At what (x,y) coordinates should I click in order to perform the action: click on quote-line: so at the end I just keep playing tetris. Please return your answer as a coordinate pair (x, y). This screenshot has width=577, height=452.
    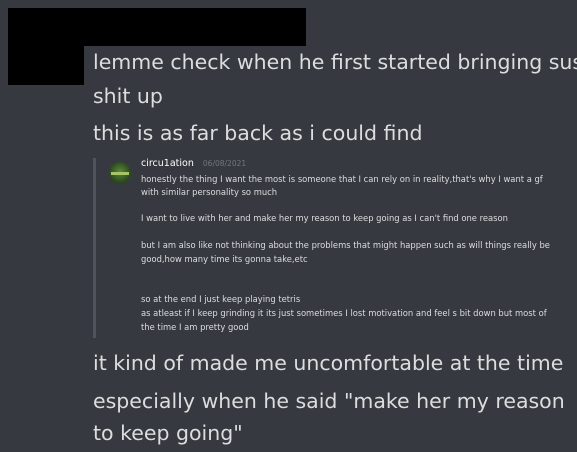
    Looking at the image, I should click on (221, 299).